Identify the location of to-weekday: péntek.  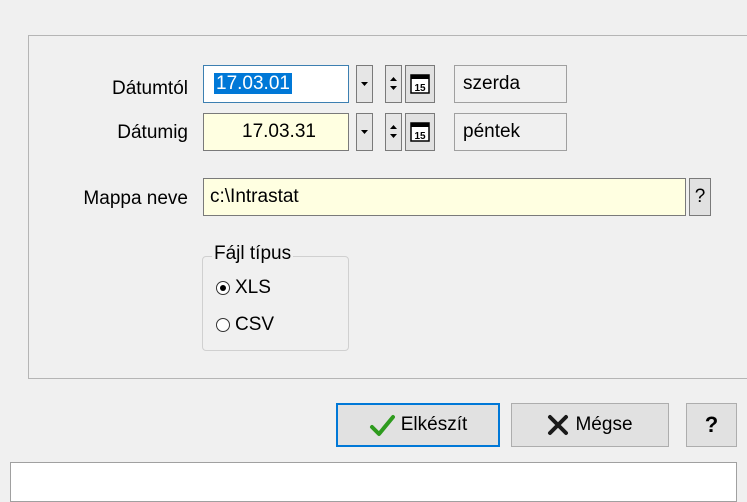
(510, 132).